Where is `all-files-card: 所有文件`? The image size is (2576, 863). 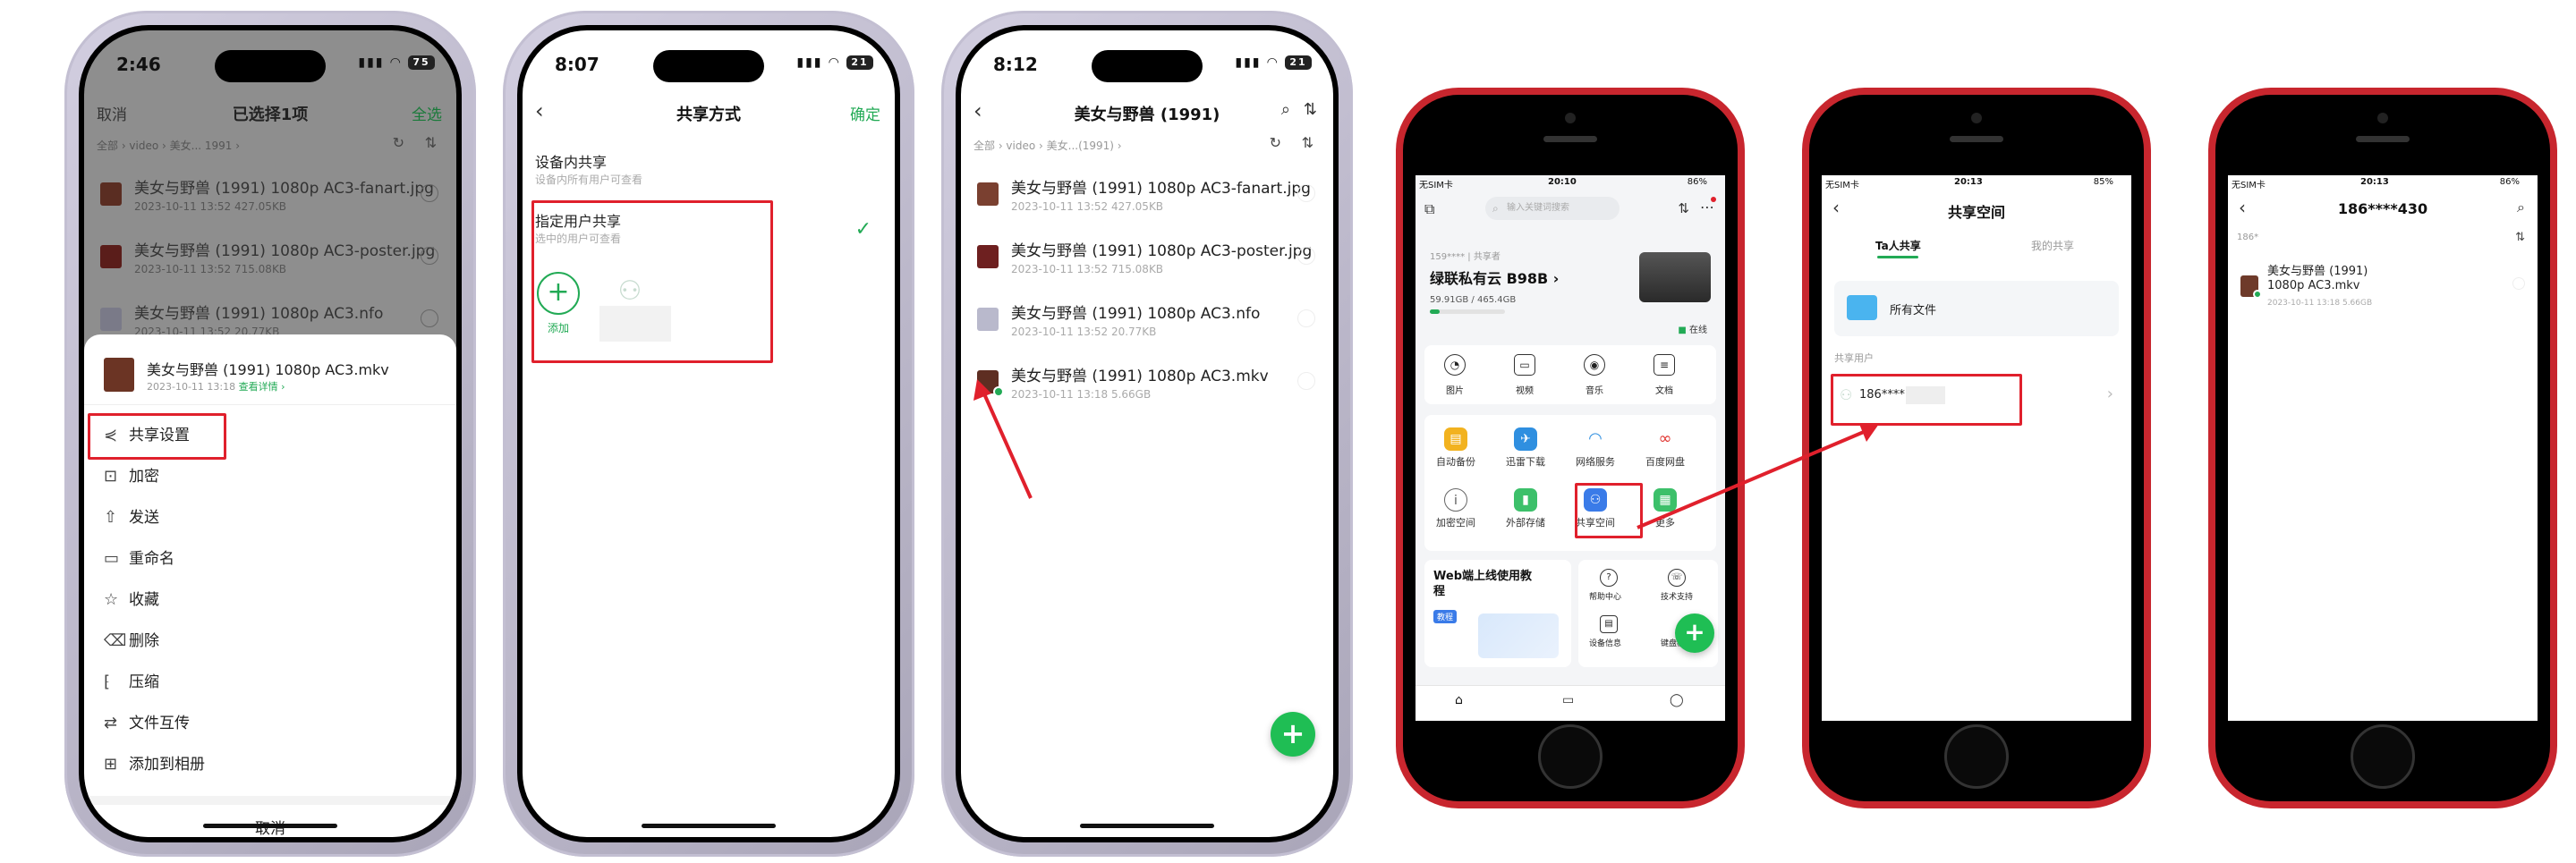
all-files-card: 所有文件 is located at coordinates (1976, 308).